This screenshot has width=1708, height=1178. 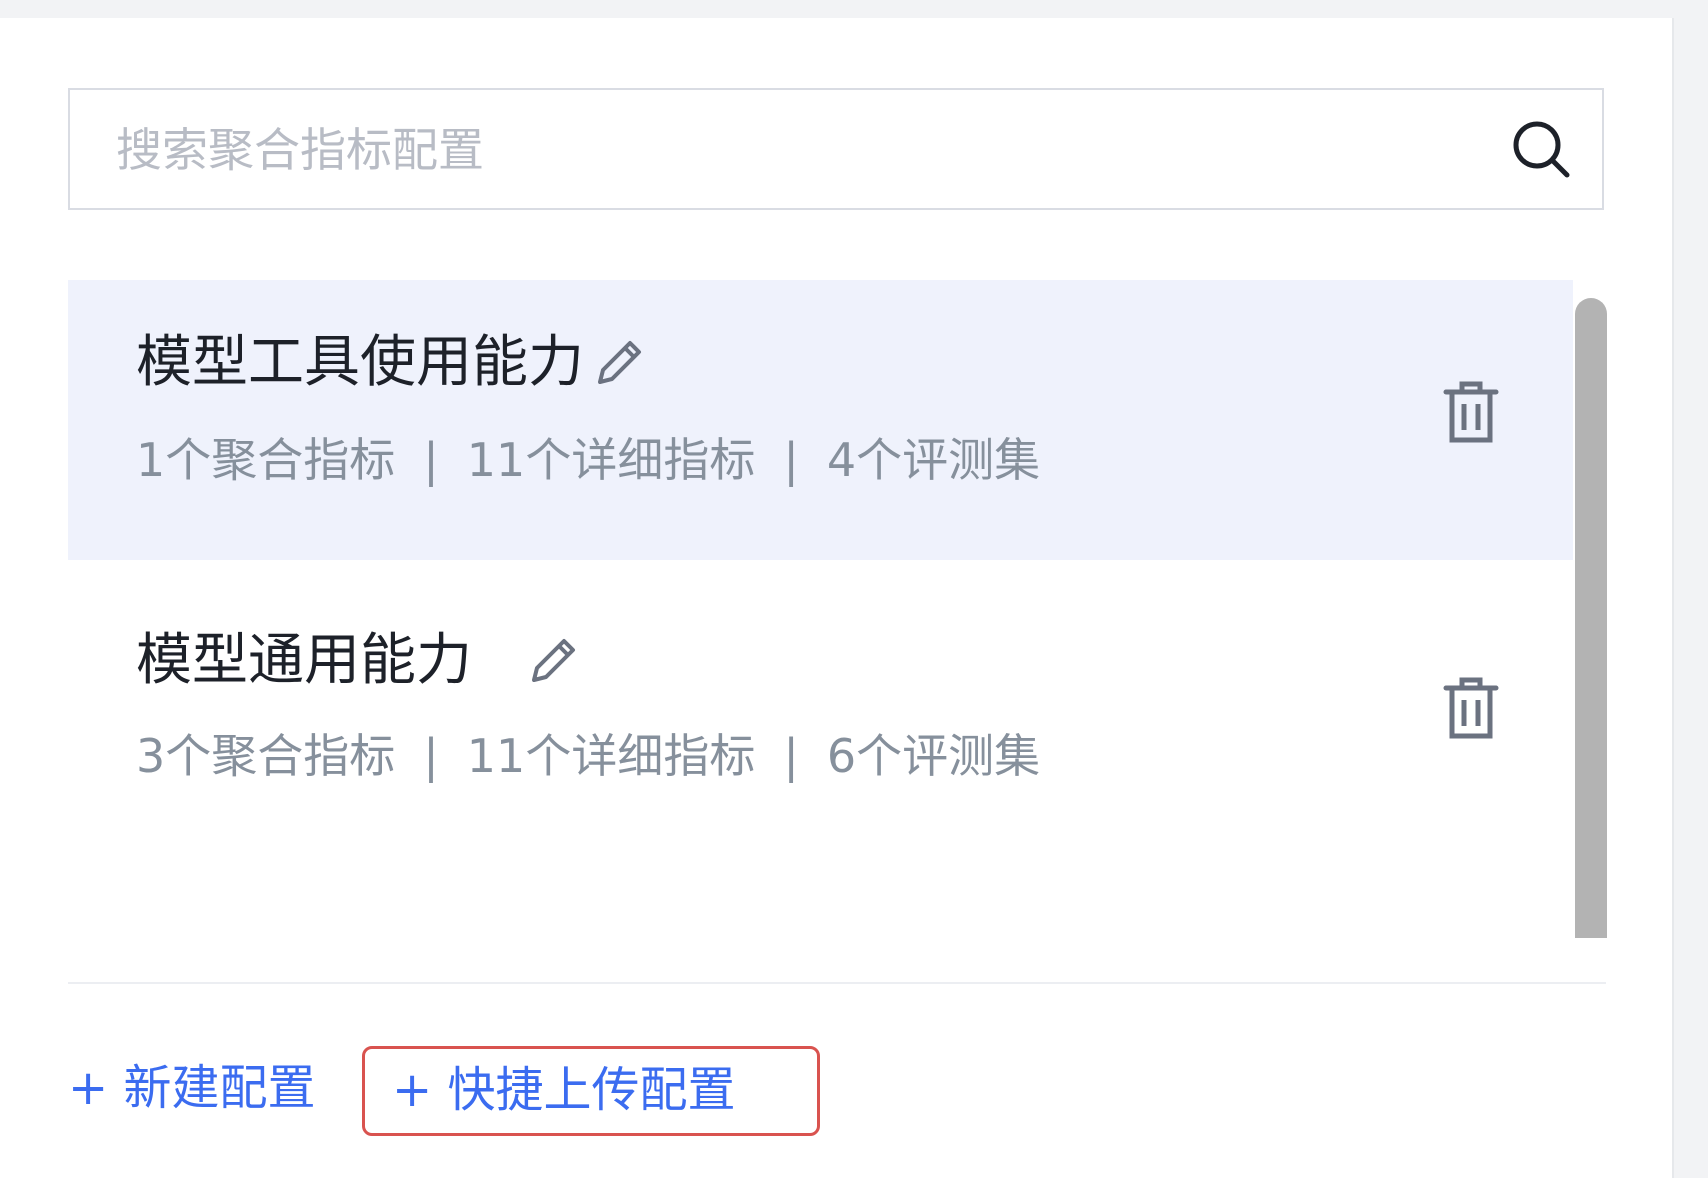 What do you see at coordinates (837, 983) in the screenshot?
I see `divider` at bounding box center [837, 983].